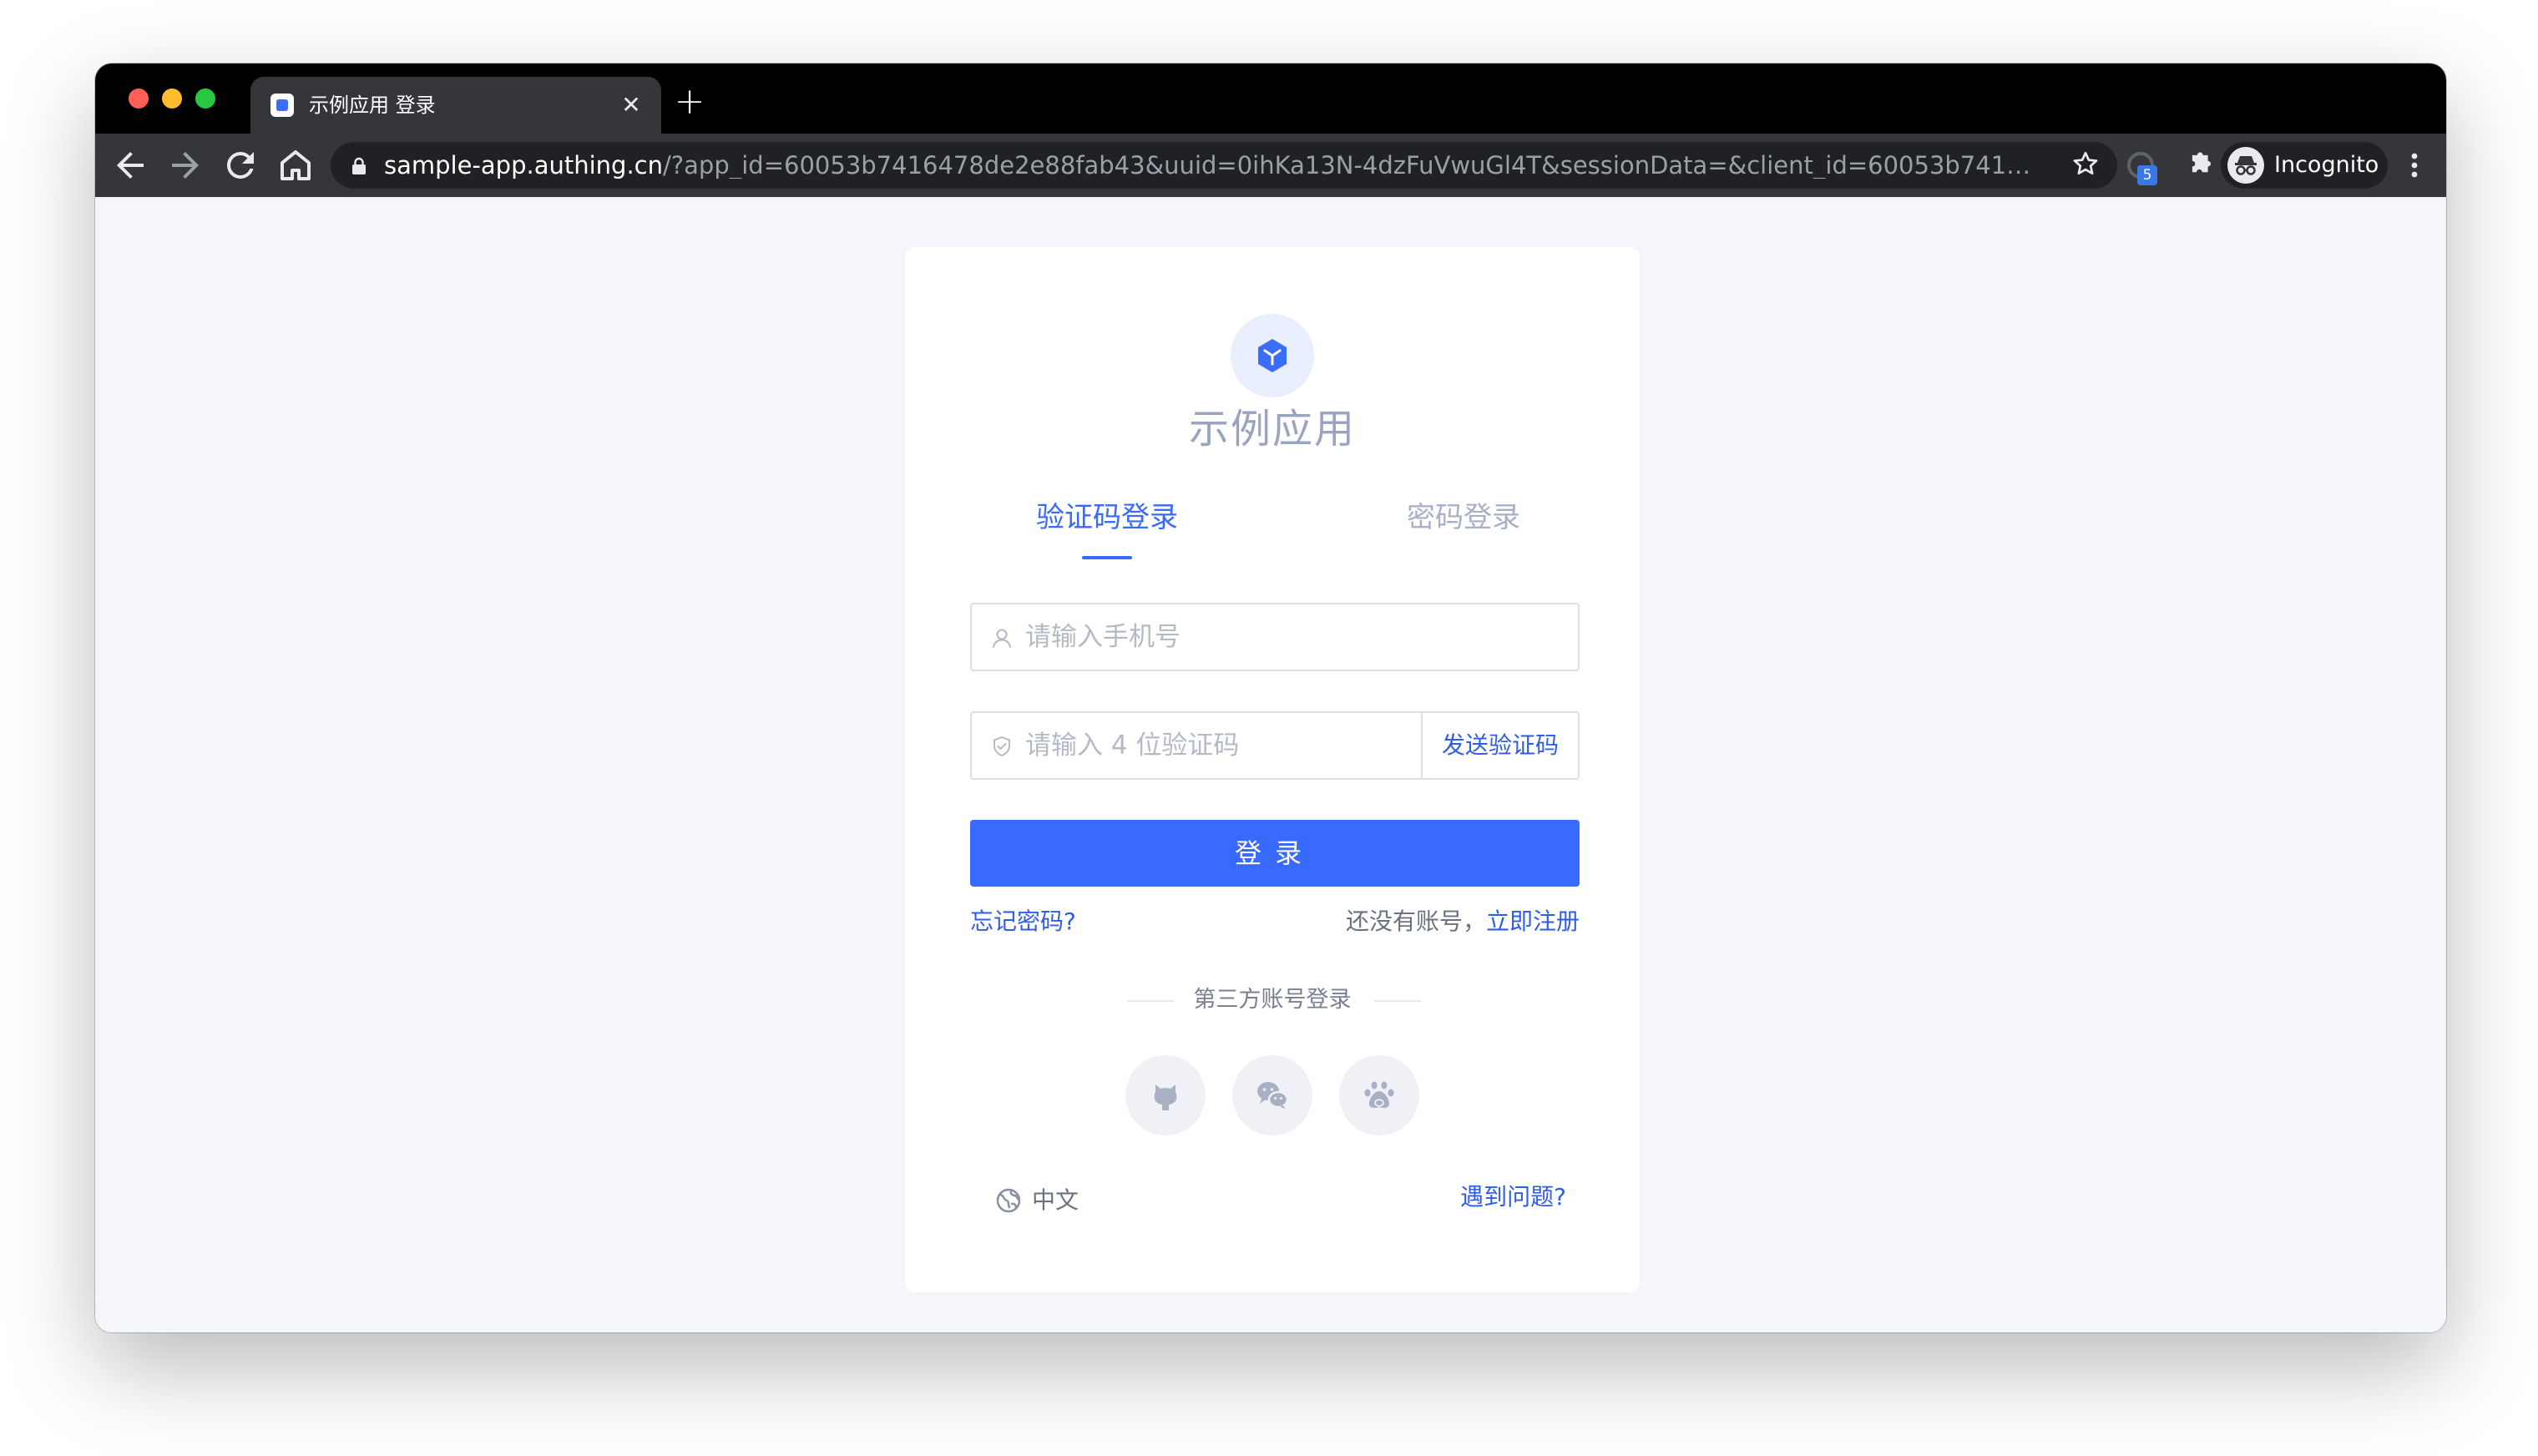 The width and height of the screenshot is (2538, 1456). Describe the element at coordinates (2326, 165) in the screenshot. I see `profile-label: Incognito` at that location.